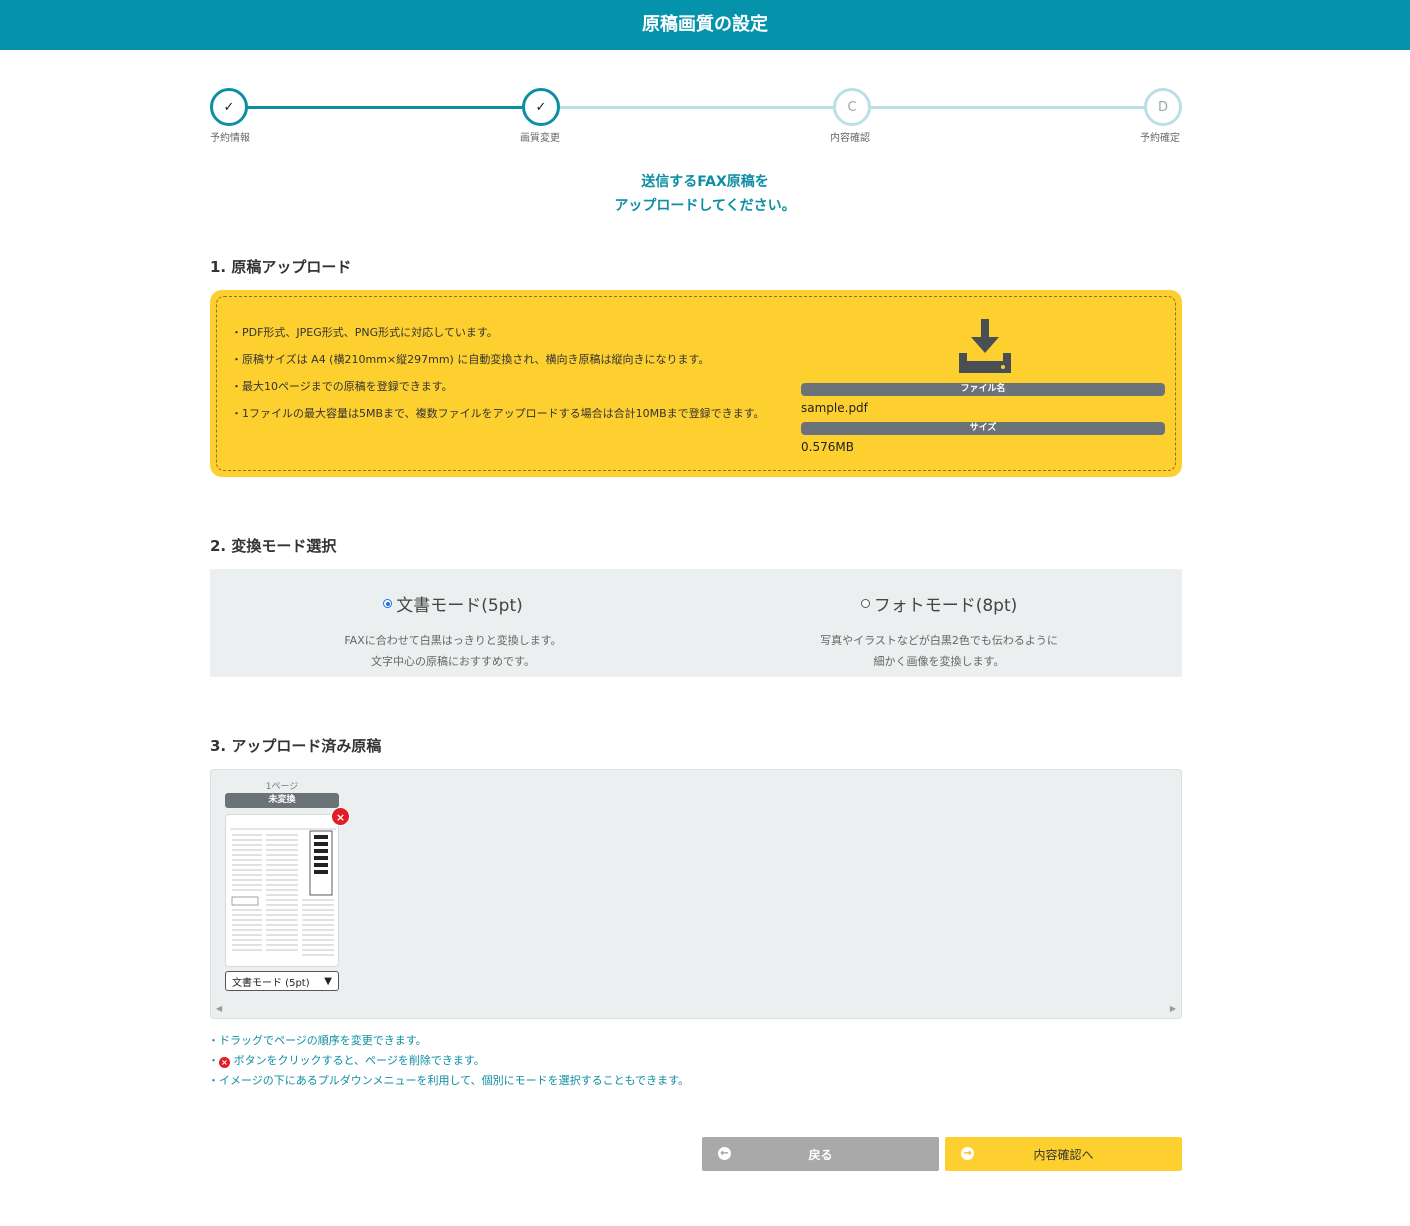 The image size is (1410, 1226). Describe the element at coordinates (1173, 1008) in the screenshot. I see `scroll-right-arrow-icon: ▶` at that location.